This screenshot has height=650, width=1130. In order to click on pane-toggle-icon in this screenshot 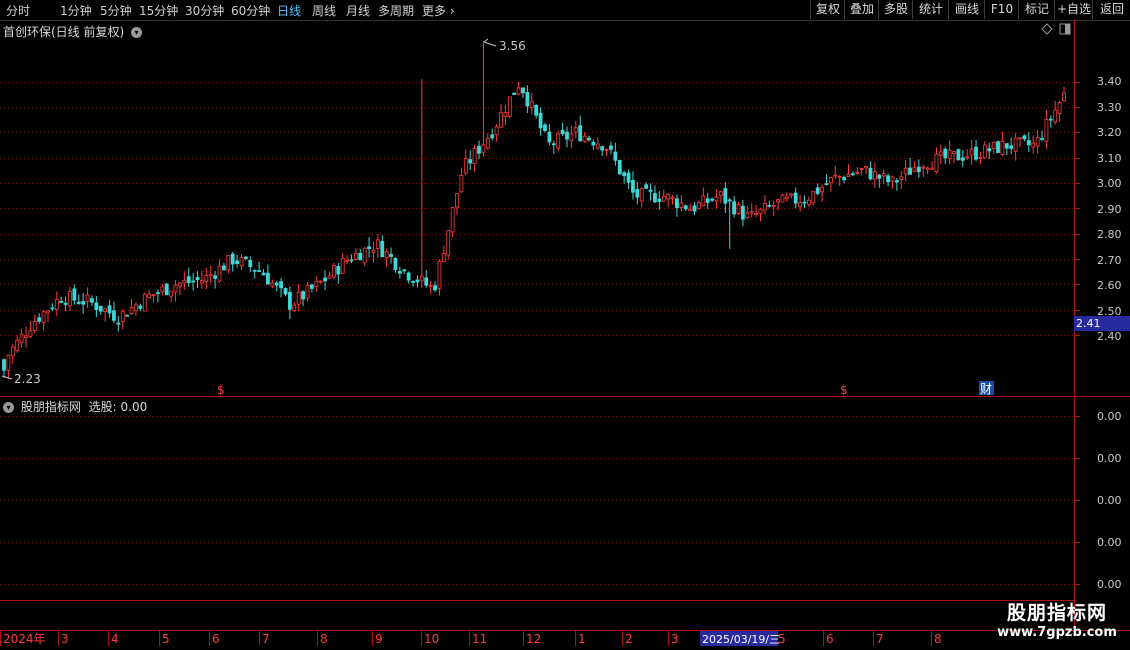, I will do `click(1065, 29)`.